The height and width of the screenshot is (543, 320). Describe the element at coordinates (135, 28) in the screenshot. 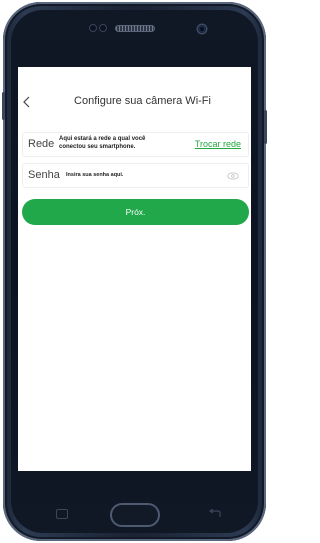

I see `earpiece-speaker` at that location.